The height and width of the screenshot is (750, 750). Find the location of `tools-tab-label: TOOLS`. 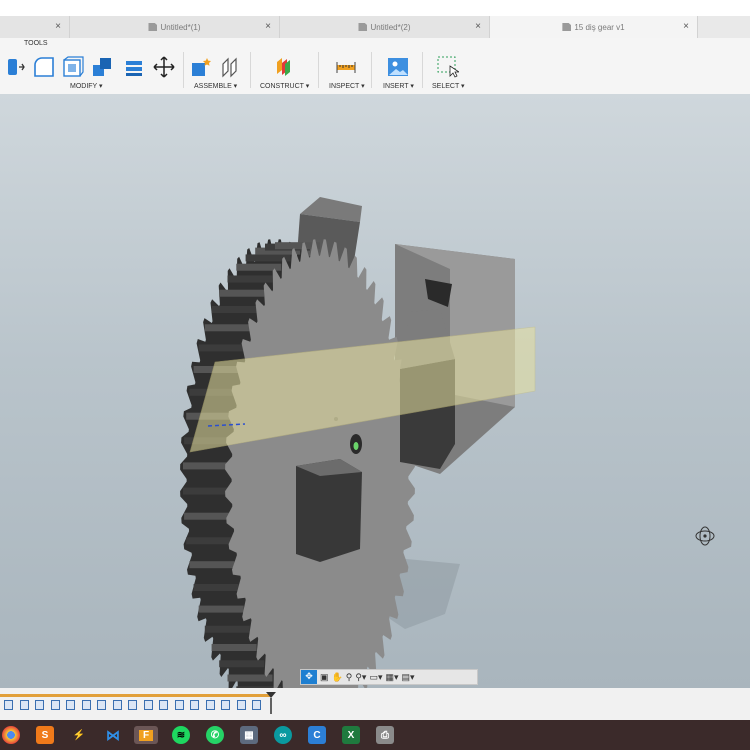

tools-tab-label: TOOLS is located at coordinates (36, 43).